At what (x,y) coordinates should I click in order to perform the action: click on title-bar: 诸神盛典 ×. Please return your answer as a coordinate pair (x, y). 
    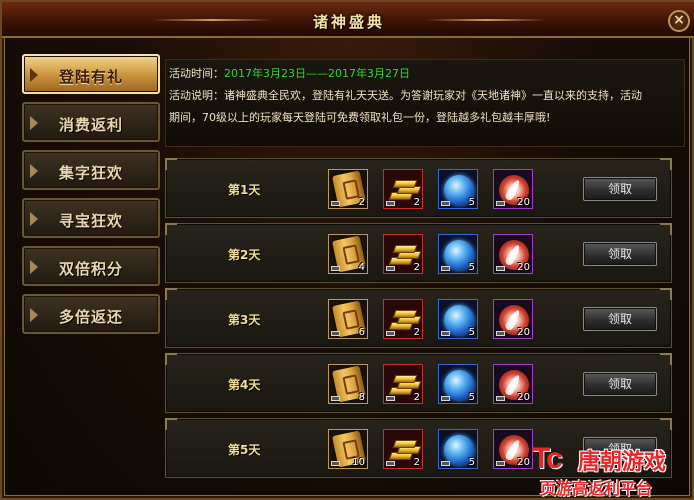
    Looking at the image, I should click on (348, 20).